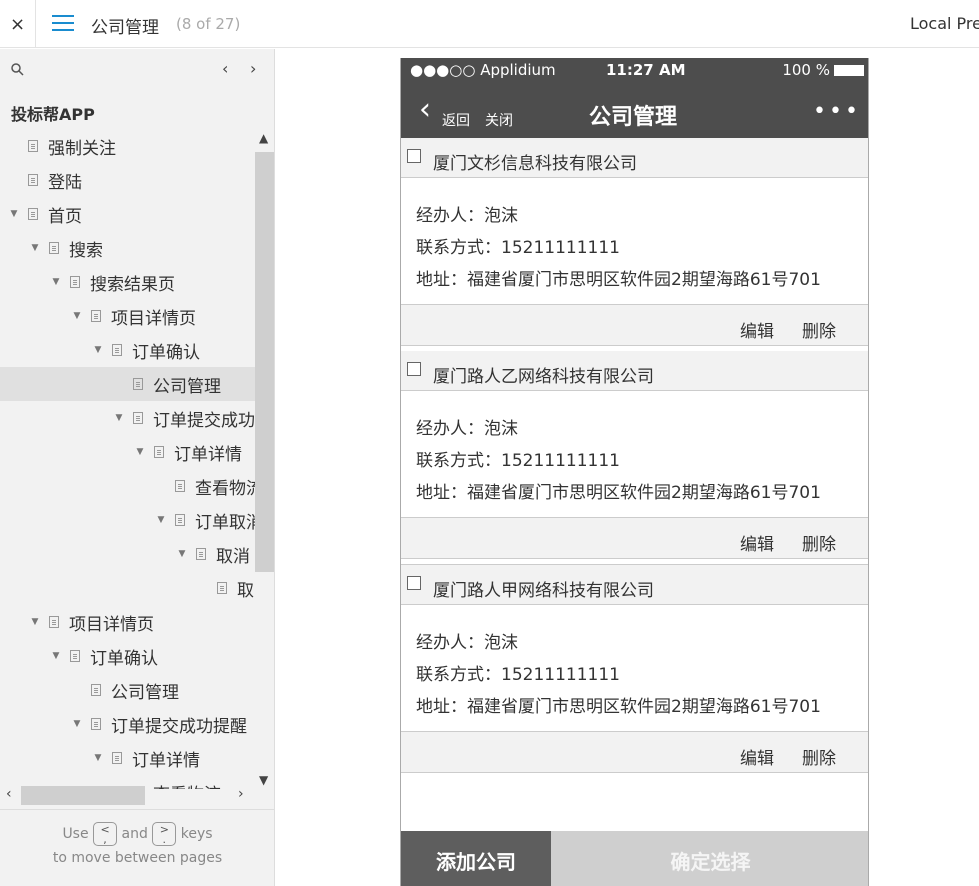 The height and width of the screenshot is (886, 979). Describe the element at coordinates (634, 752) in the screenshot. I see `card-actions: 编辑 删除` at that location.